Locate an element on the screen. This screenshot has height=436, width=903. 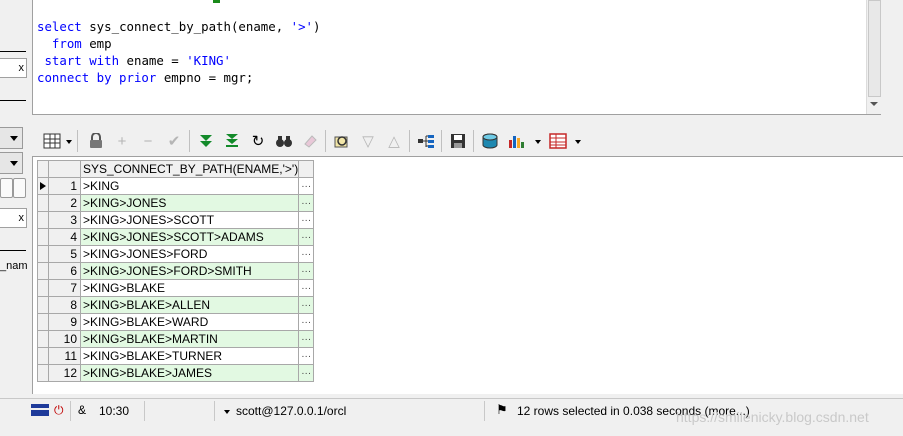
table-row: 1 >KING ··· is located at coordinates (176, 186).